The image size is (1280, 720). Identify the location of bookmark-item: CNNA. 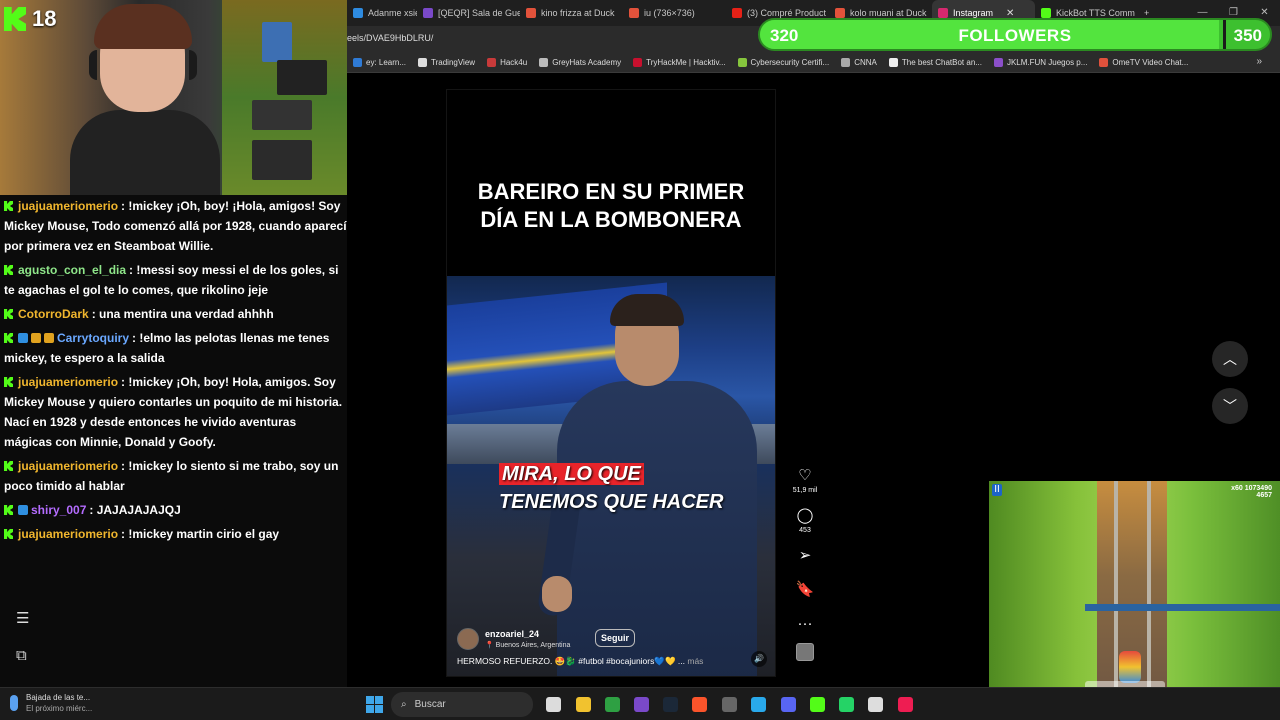
(859, 62).